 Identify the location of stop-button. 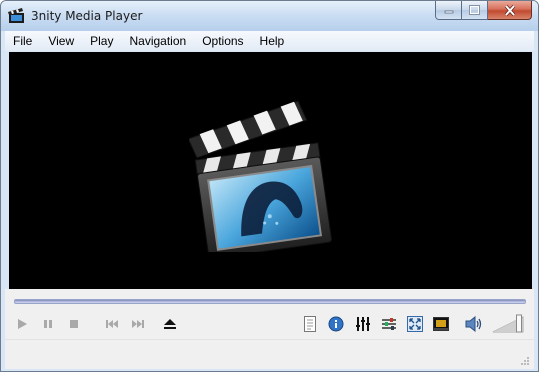
(74, 324).